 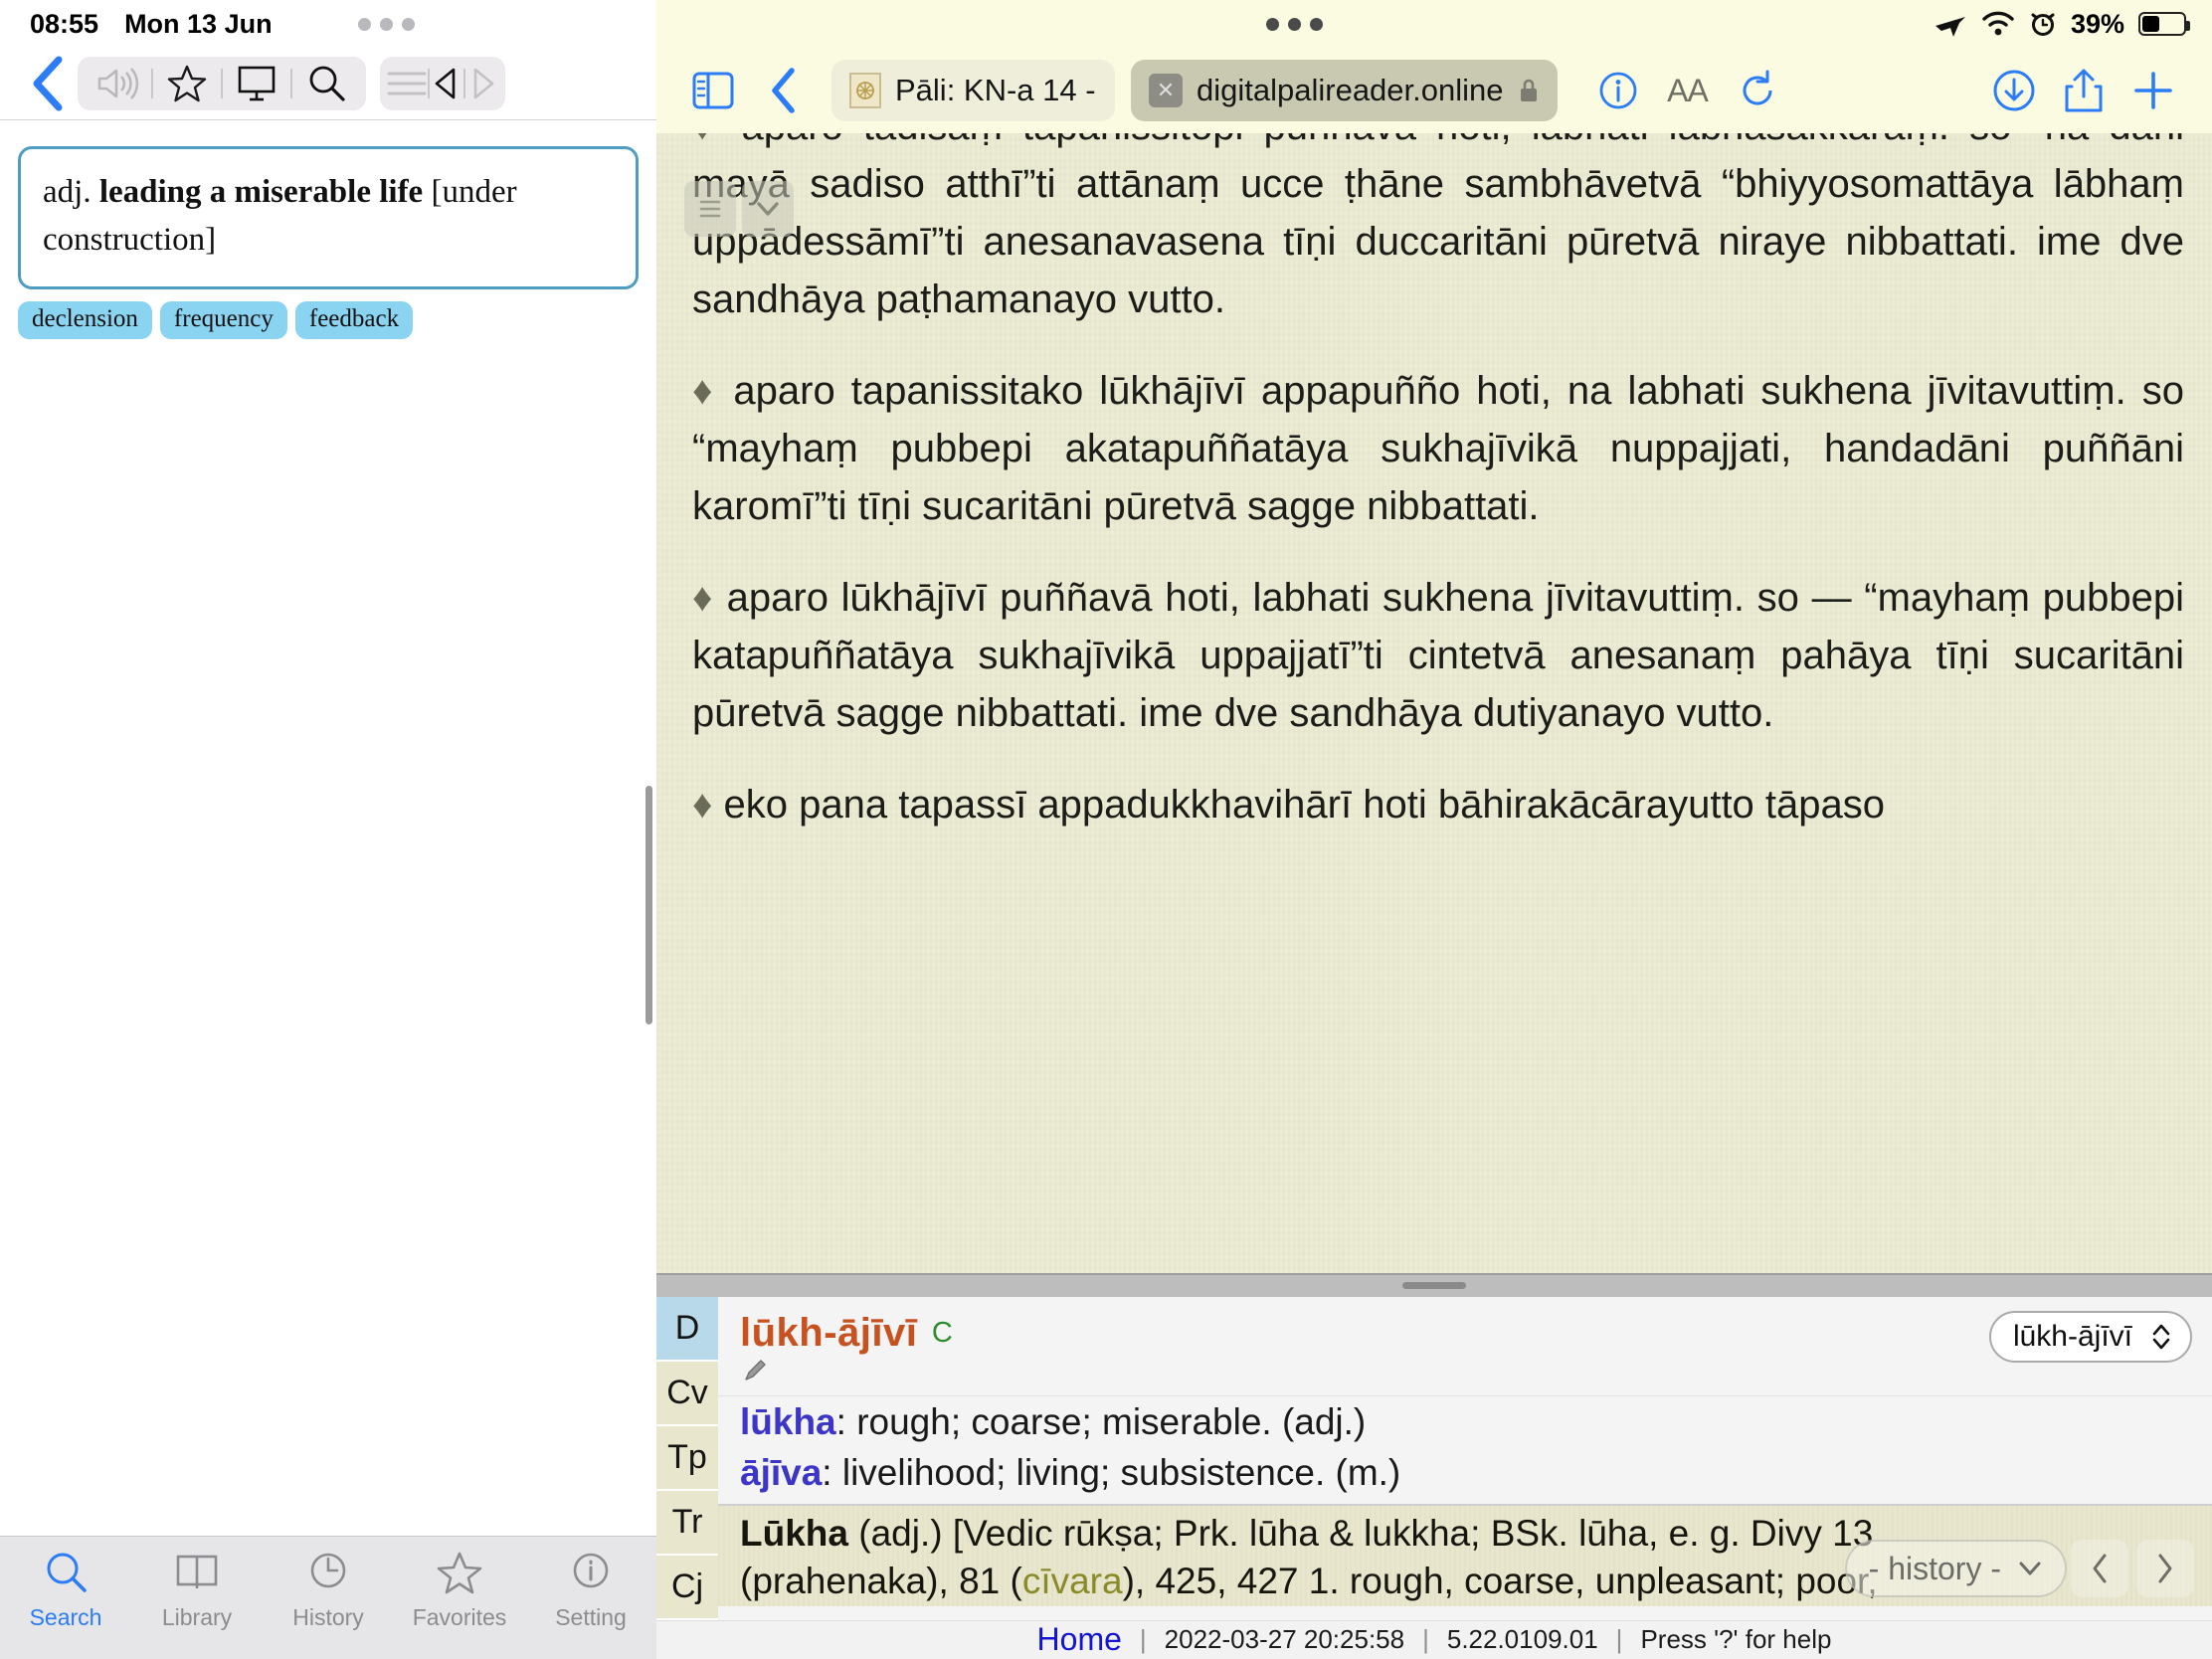 What do you see at coordinates (1736, 1639) in the screenshot?
I see `footer-help-hint: Press '?' for help` at bounding box center [1736, 1639].